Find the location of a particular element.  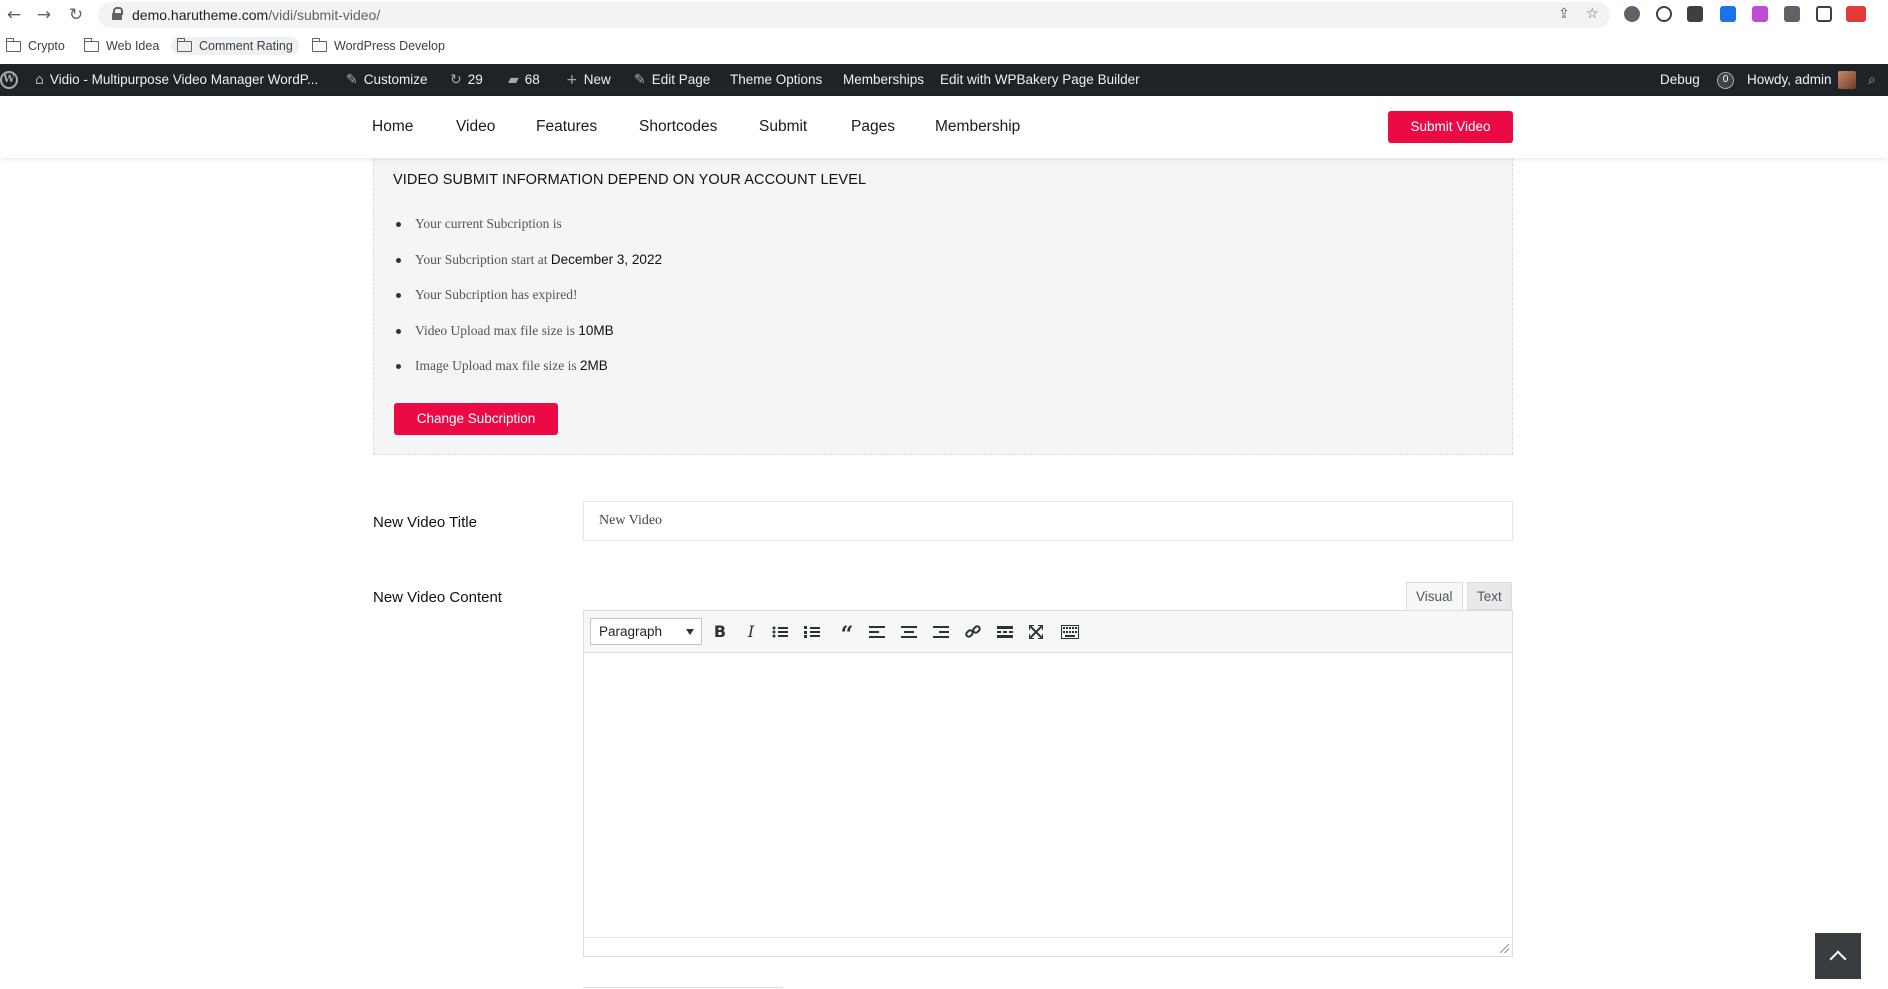

search-icon: ⌕ is located at coordinates (1872, 80).